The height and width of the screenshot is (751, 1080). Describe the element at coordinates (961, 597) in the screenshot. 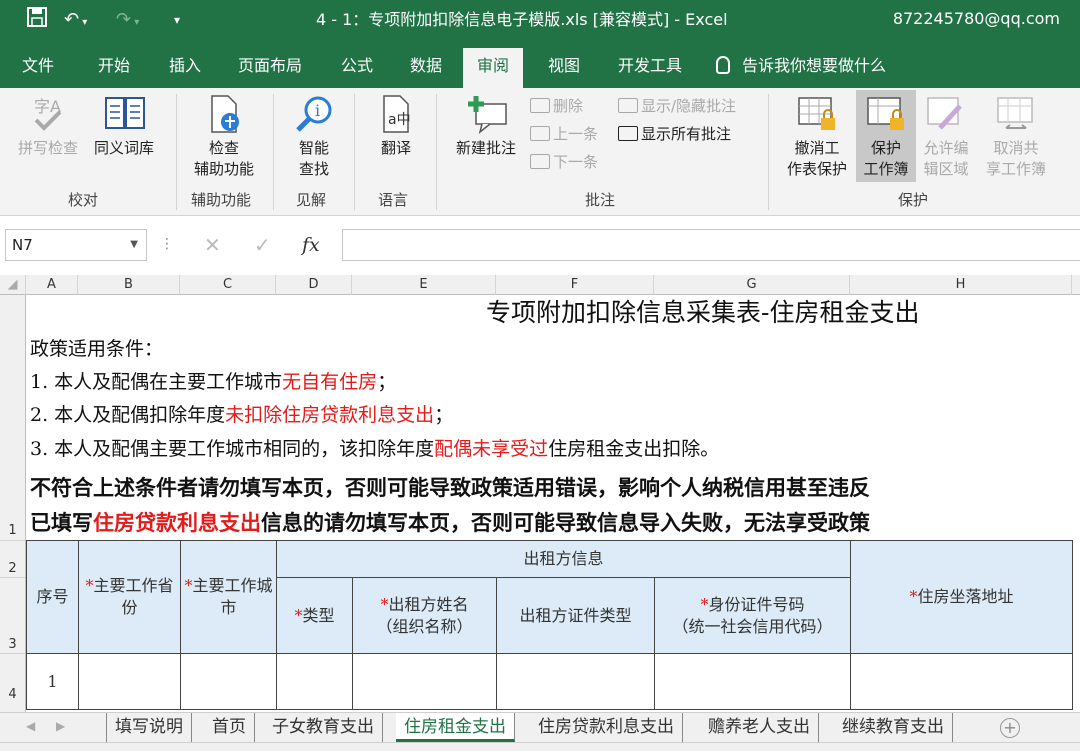

I see `header-address: *住房坐落地址` at that location.